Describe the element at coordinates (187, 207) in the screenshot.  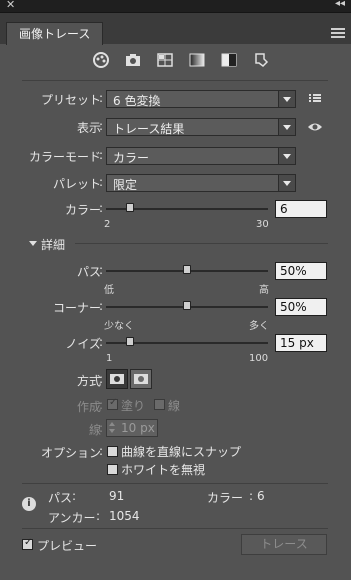
I see `colors-slider` at that location.